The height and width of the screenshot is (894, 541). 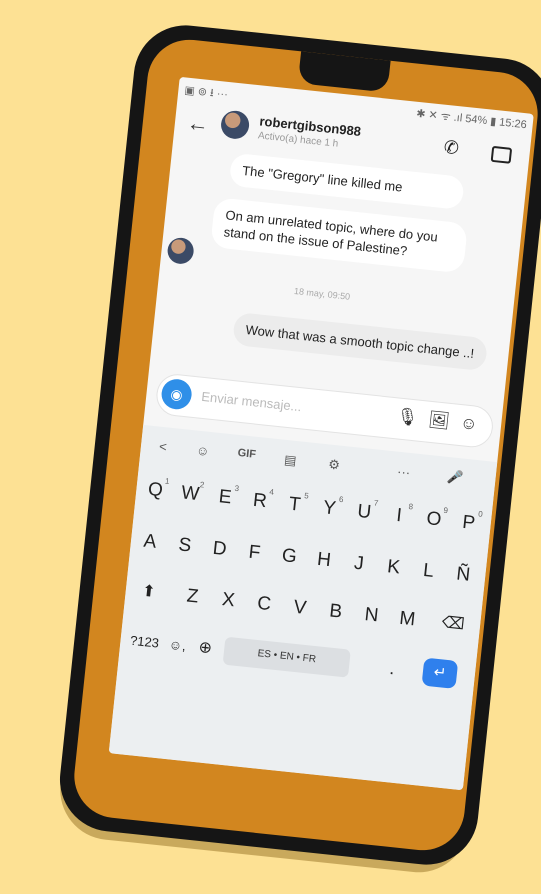 What do you see at coordinates (433, 519) in the screenshot?
I see `key-o: O9` at bounding box center [433, 519].